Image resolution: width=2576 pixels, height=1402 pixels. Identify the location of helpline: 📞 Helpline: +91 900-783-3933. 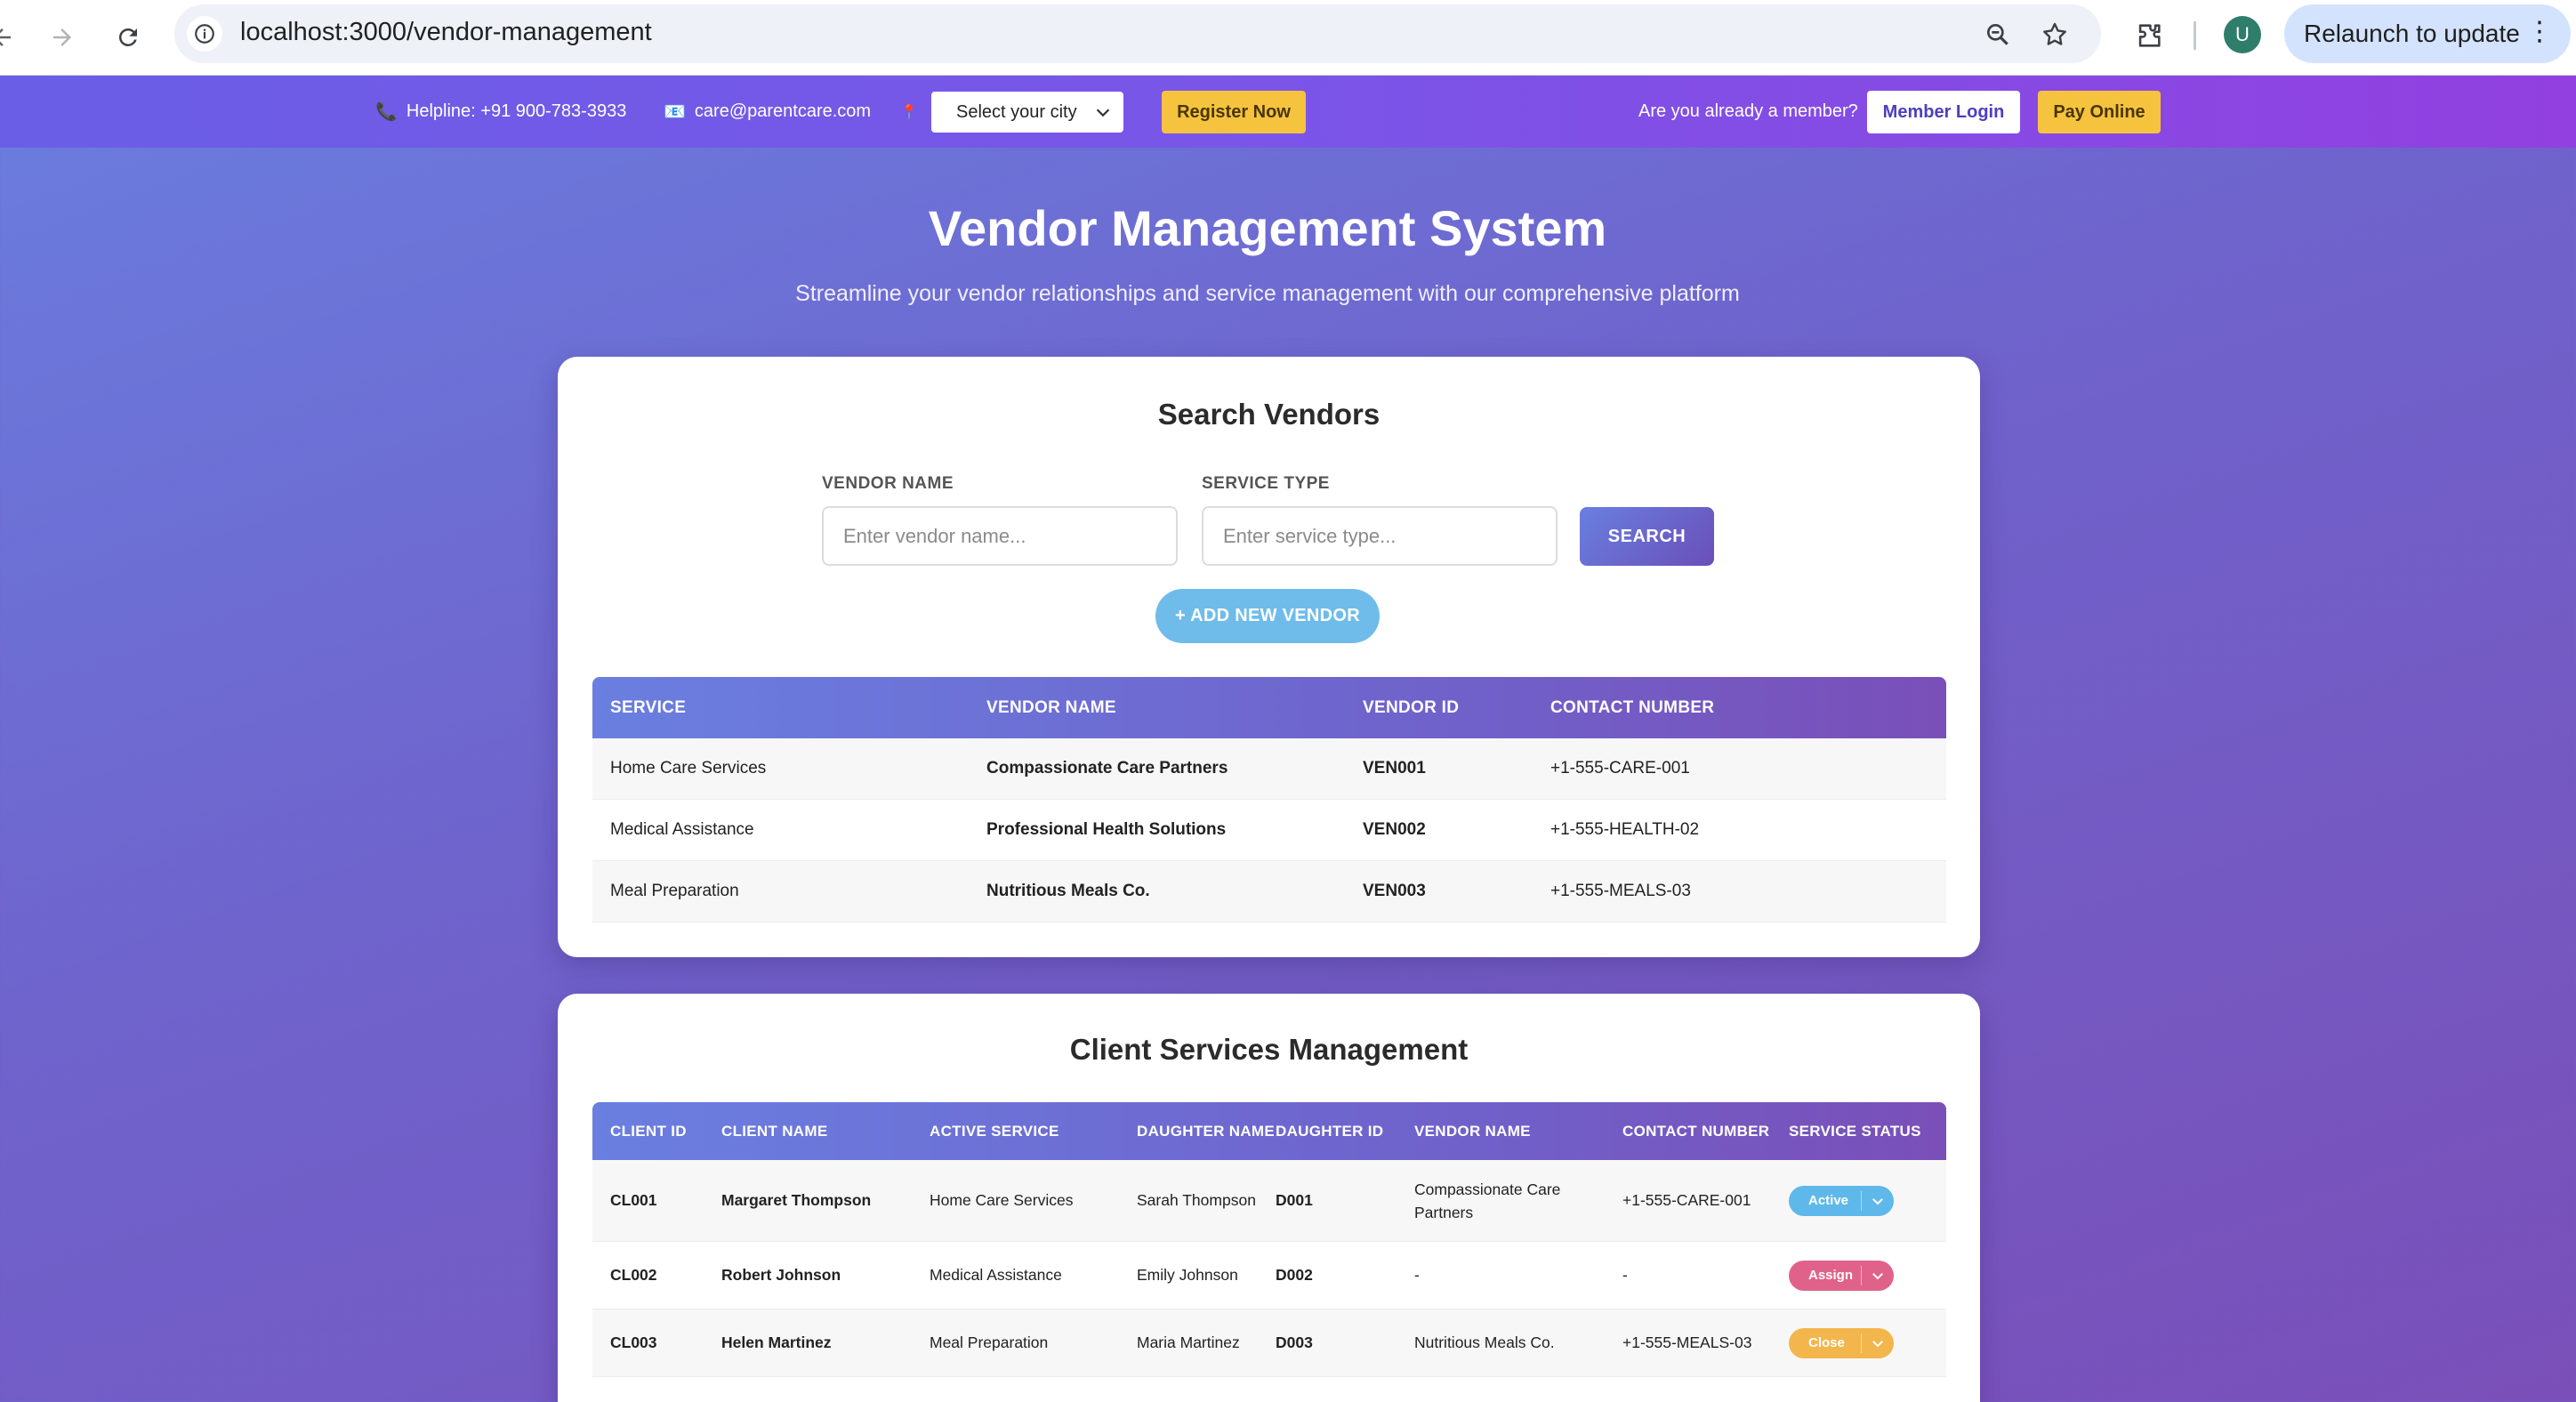
(500, 112).